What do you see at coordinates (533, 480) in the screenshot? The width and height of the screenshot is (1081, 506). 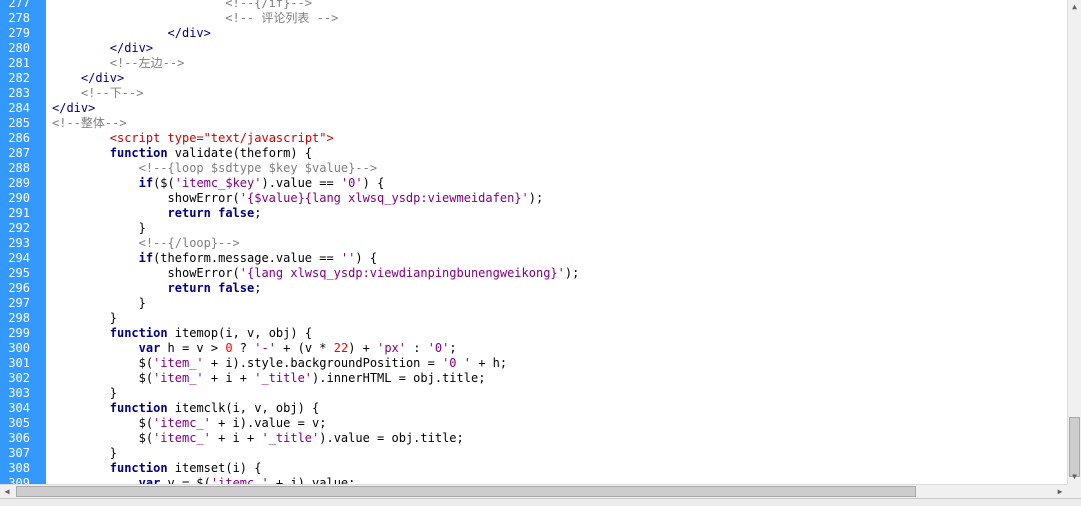 I see `code-line: 309 var v = $('itemc_' + i).value;` at bounding box center [533, 480].